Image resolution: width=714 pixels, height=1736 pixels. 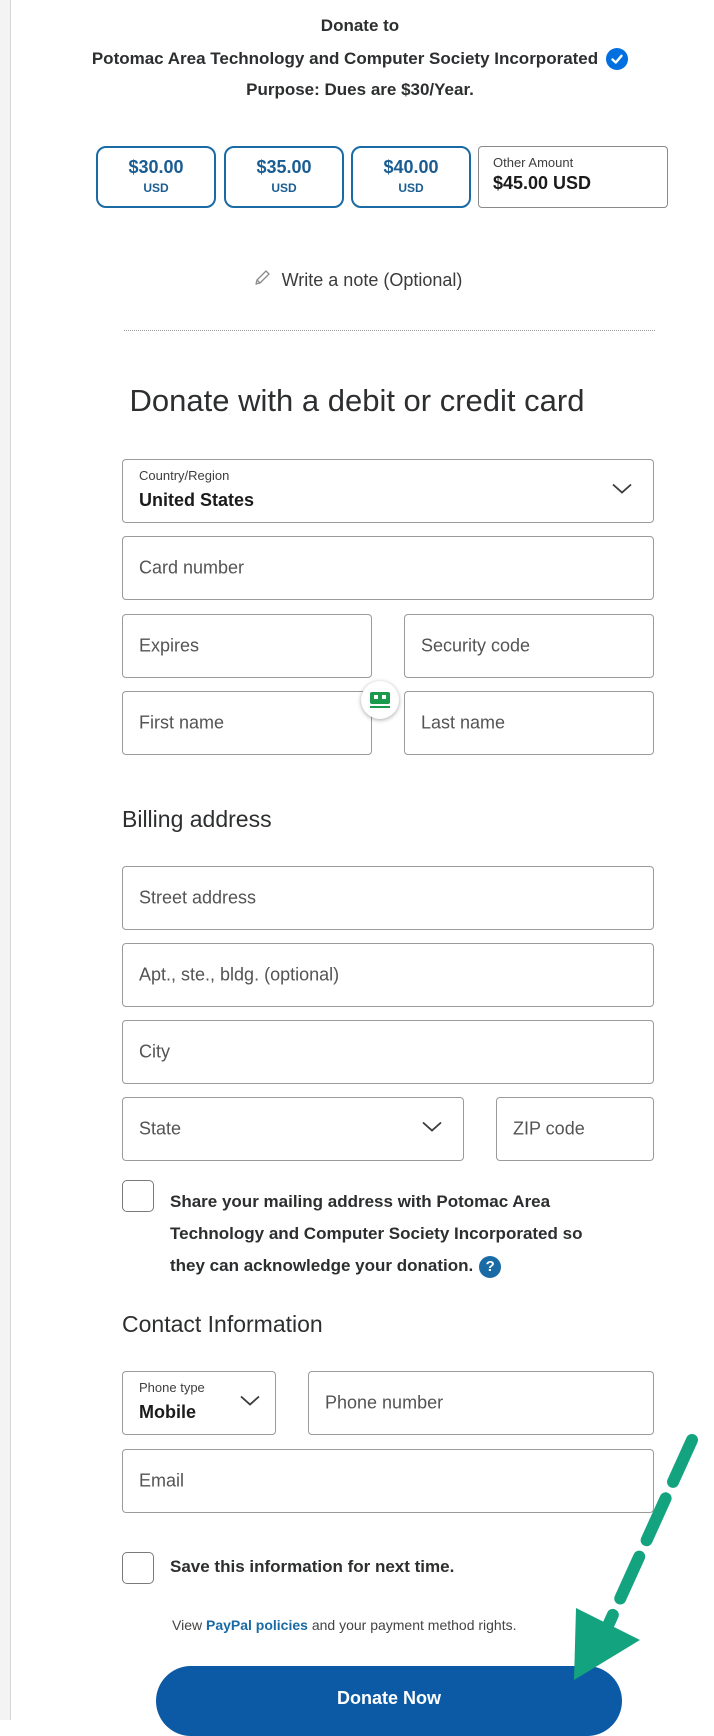 What do you see at coordinates (162, 1480) in the screenshot?
I see `email-placeholder: Email` at bounding box center [162, 1480].